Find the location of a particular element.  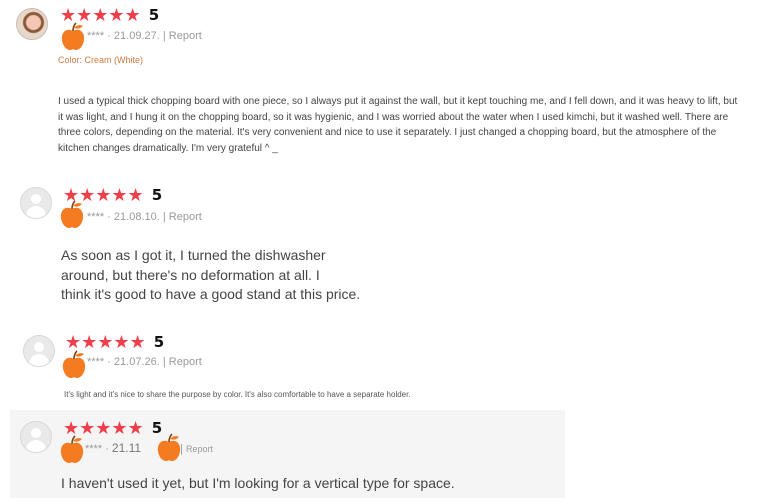

review-meta: **** · 21.09.27. | Report is located at coordinates (144, 36).